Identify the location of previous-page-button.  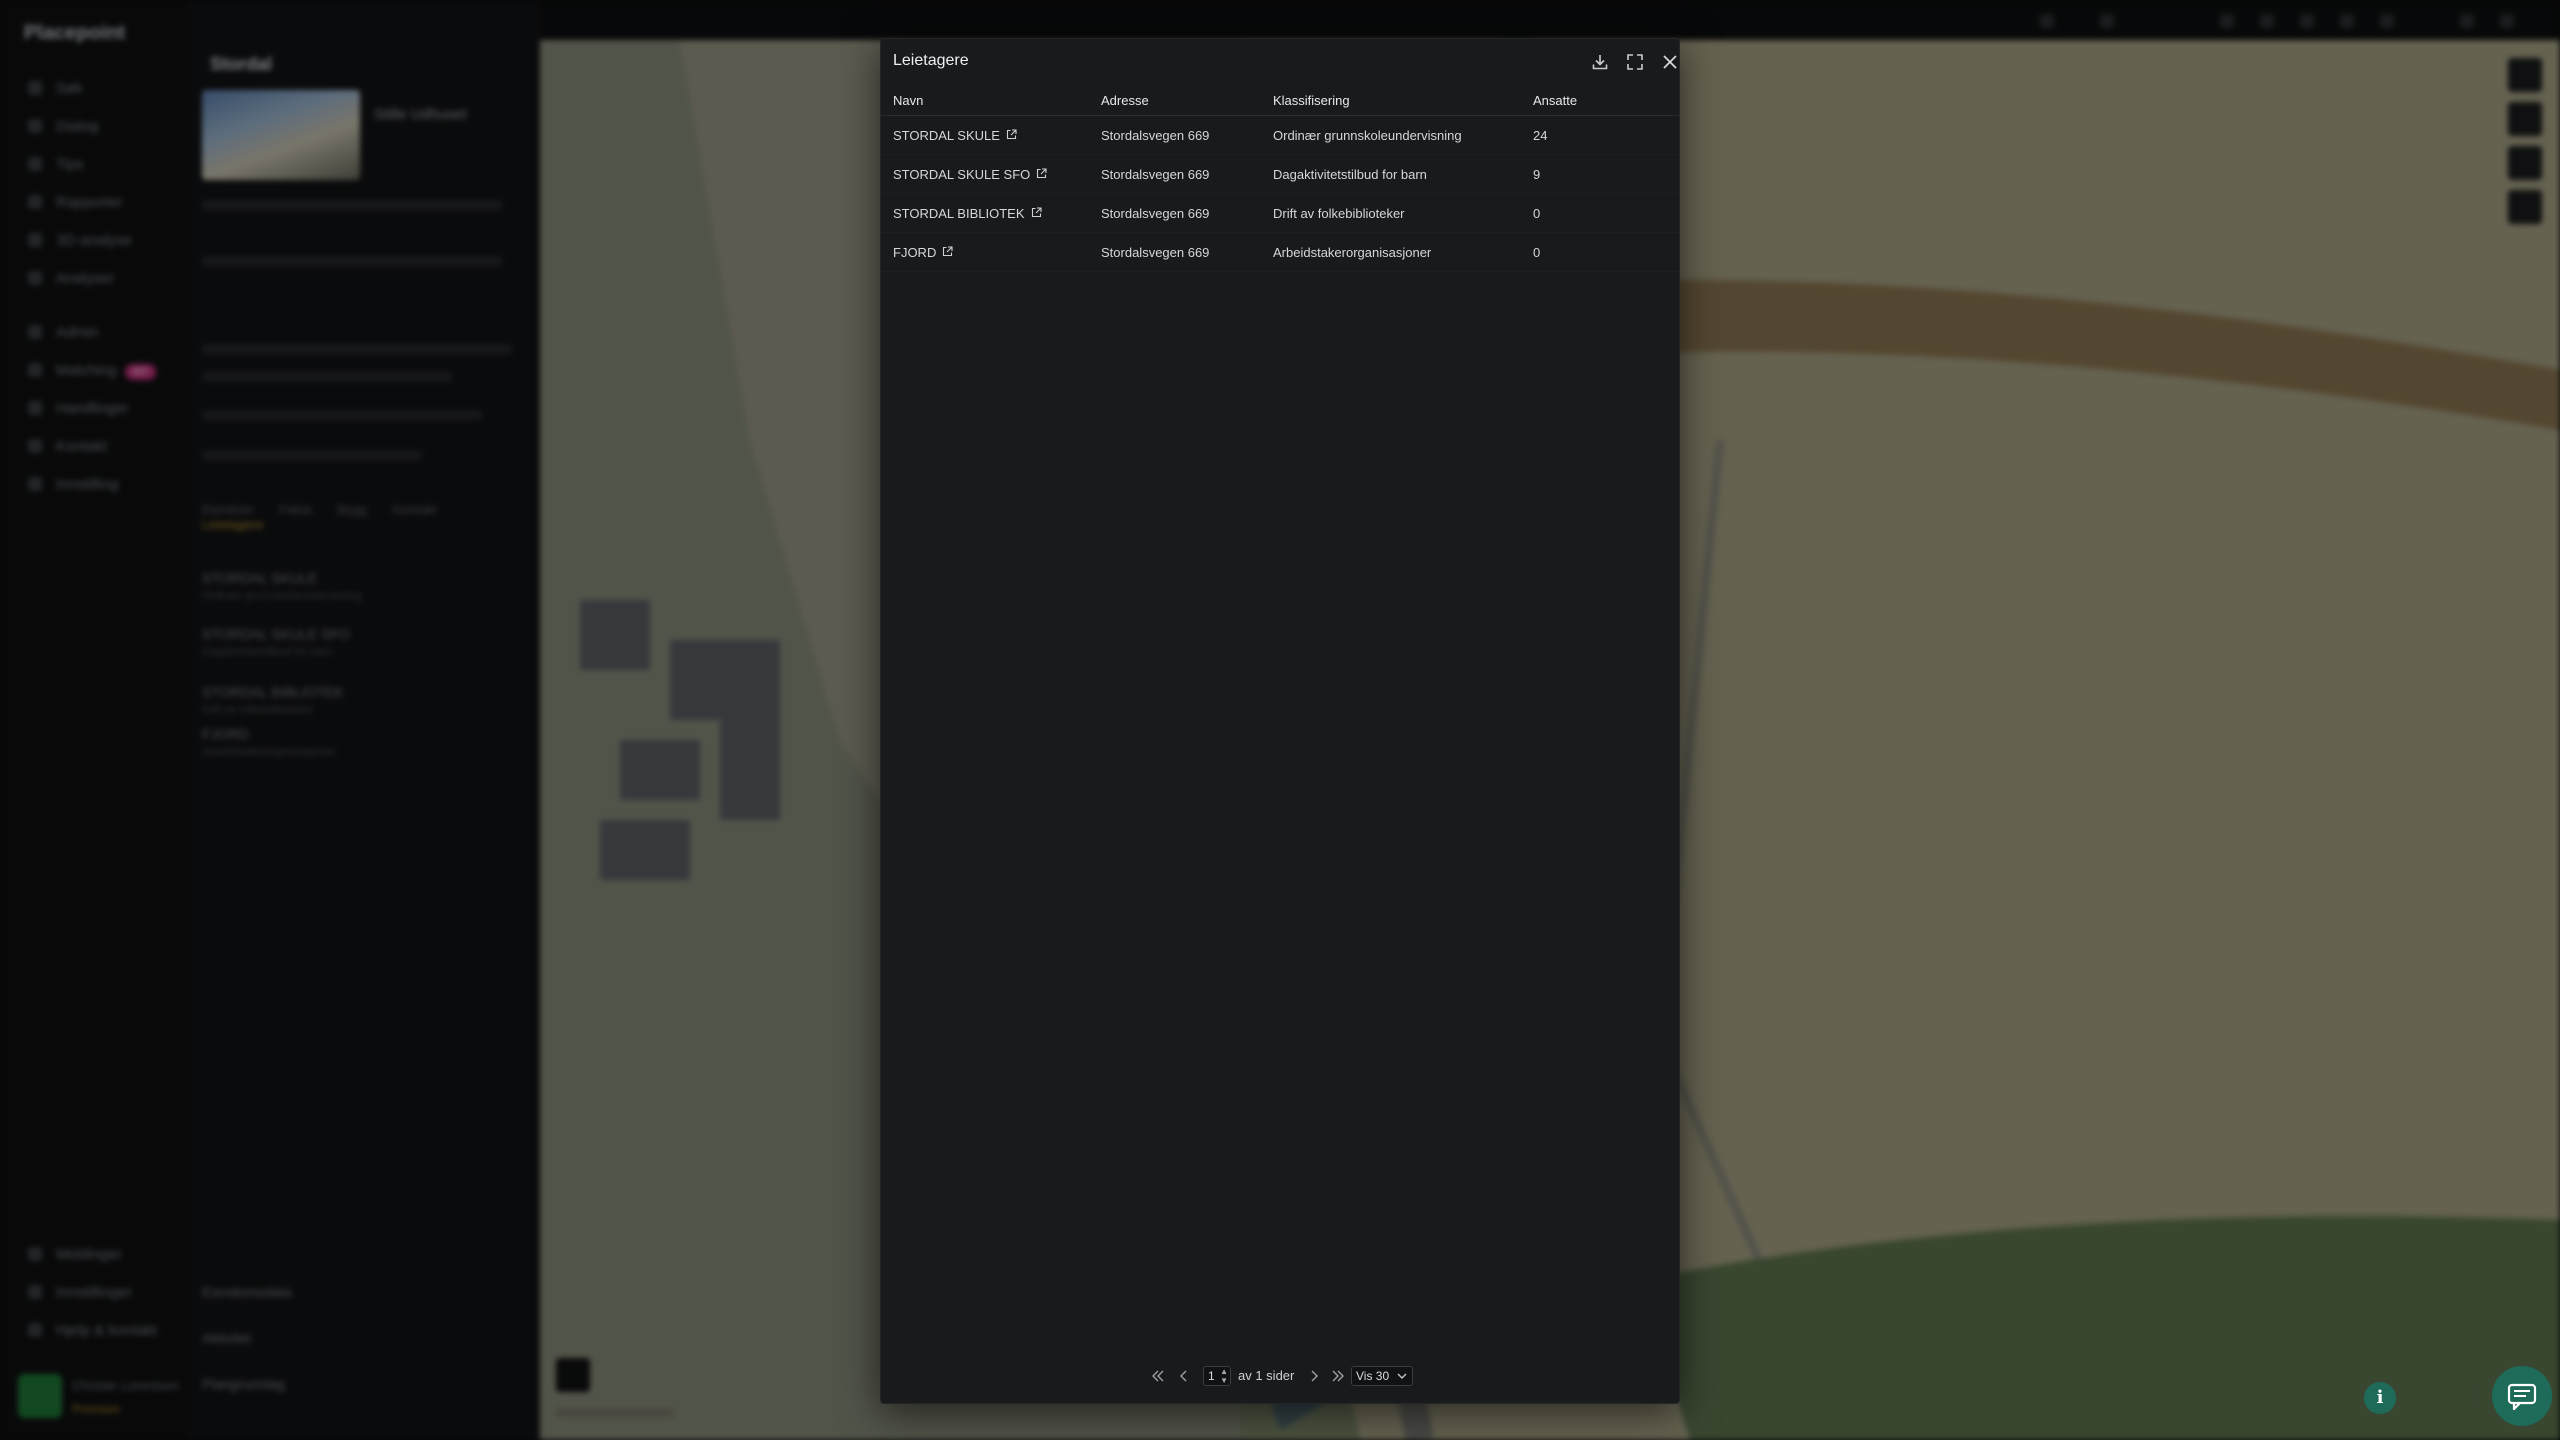
(1184, 1376).